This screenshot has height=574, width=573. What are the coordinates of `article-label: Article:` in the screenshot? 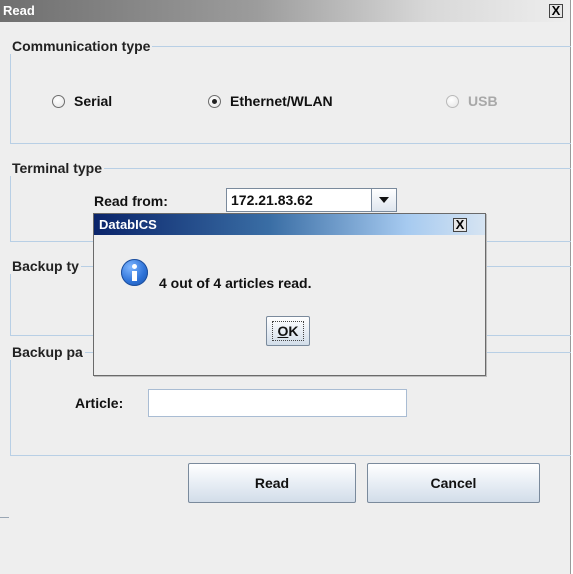 It's located at (99, 403).